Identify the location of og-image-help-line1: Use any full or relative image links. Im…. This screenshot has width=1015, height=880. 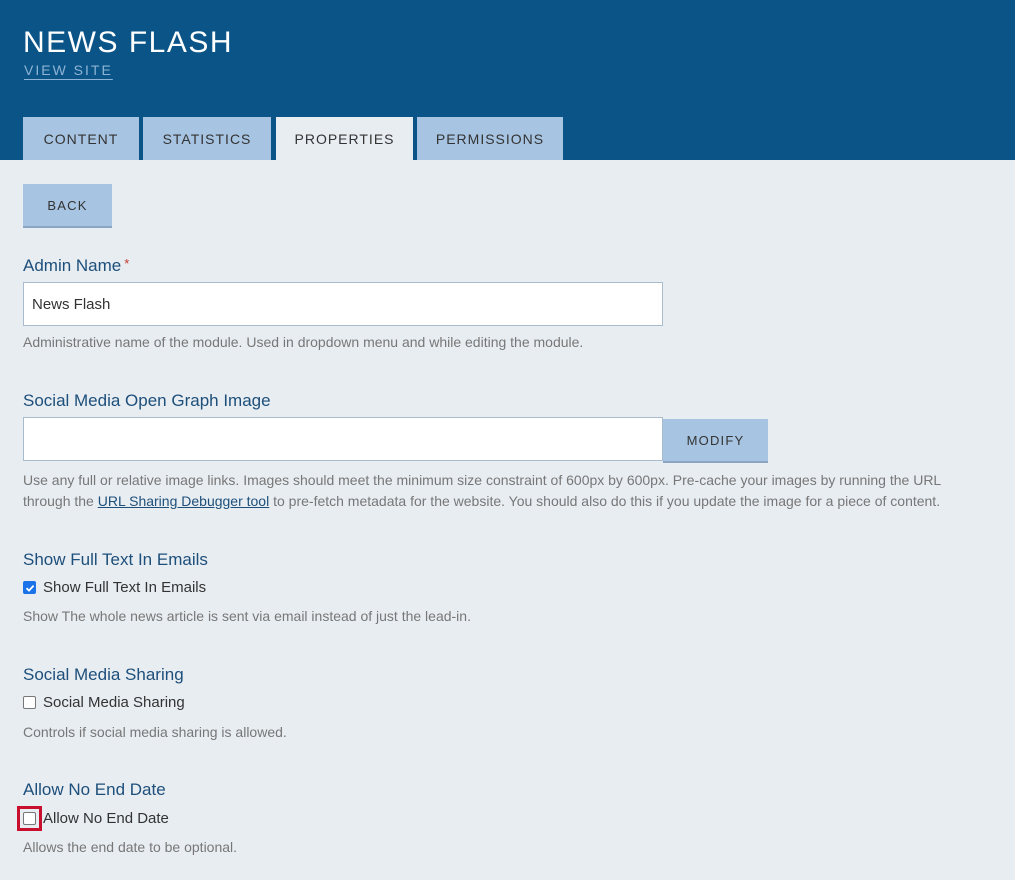
(482, 480).